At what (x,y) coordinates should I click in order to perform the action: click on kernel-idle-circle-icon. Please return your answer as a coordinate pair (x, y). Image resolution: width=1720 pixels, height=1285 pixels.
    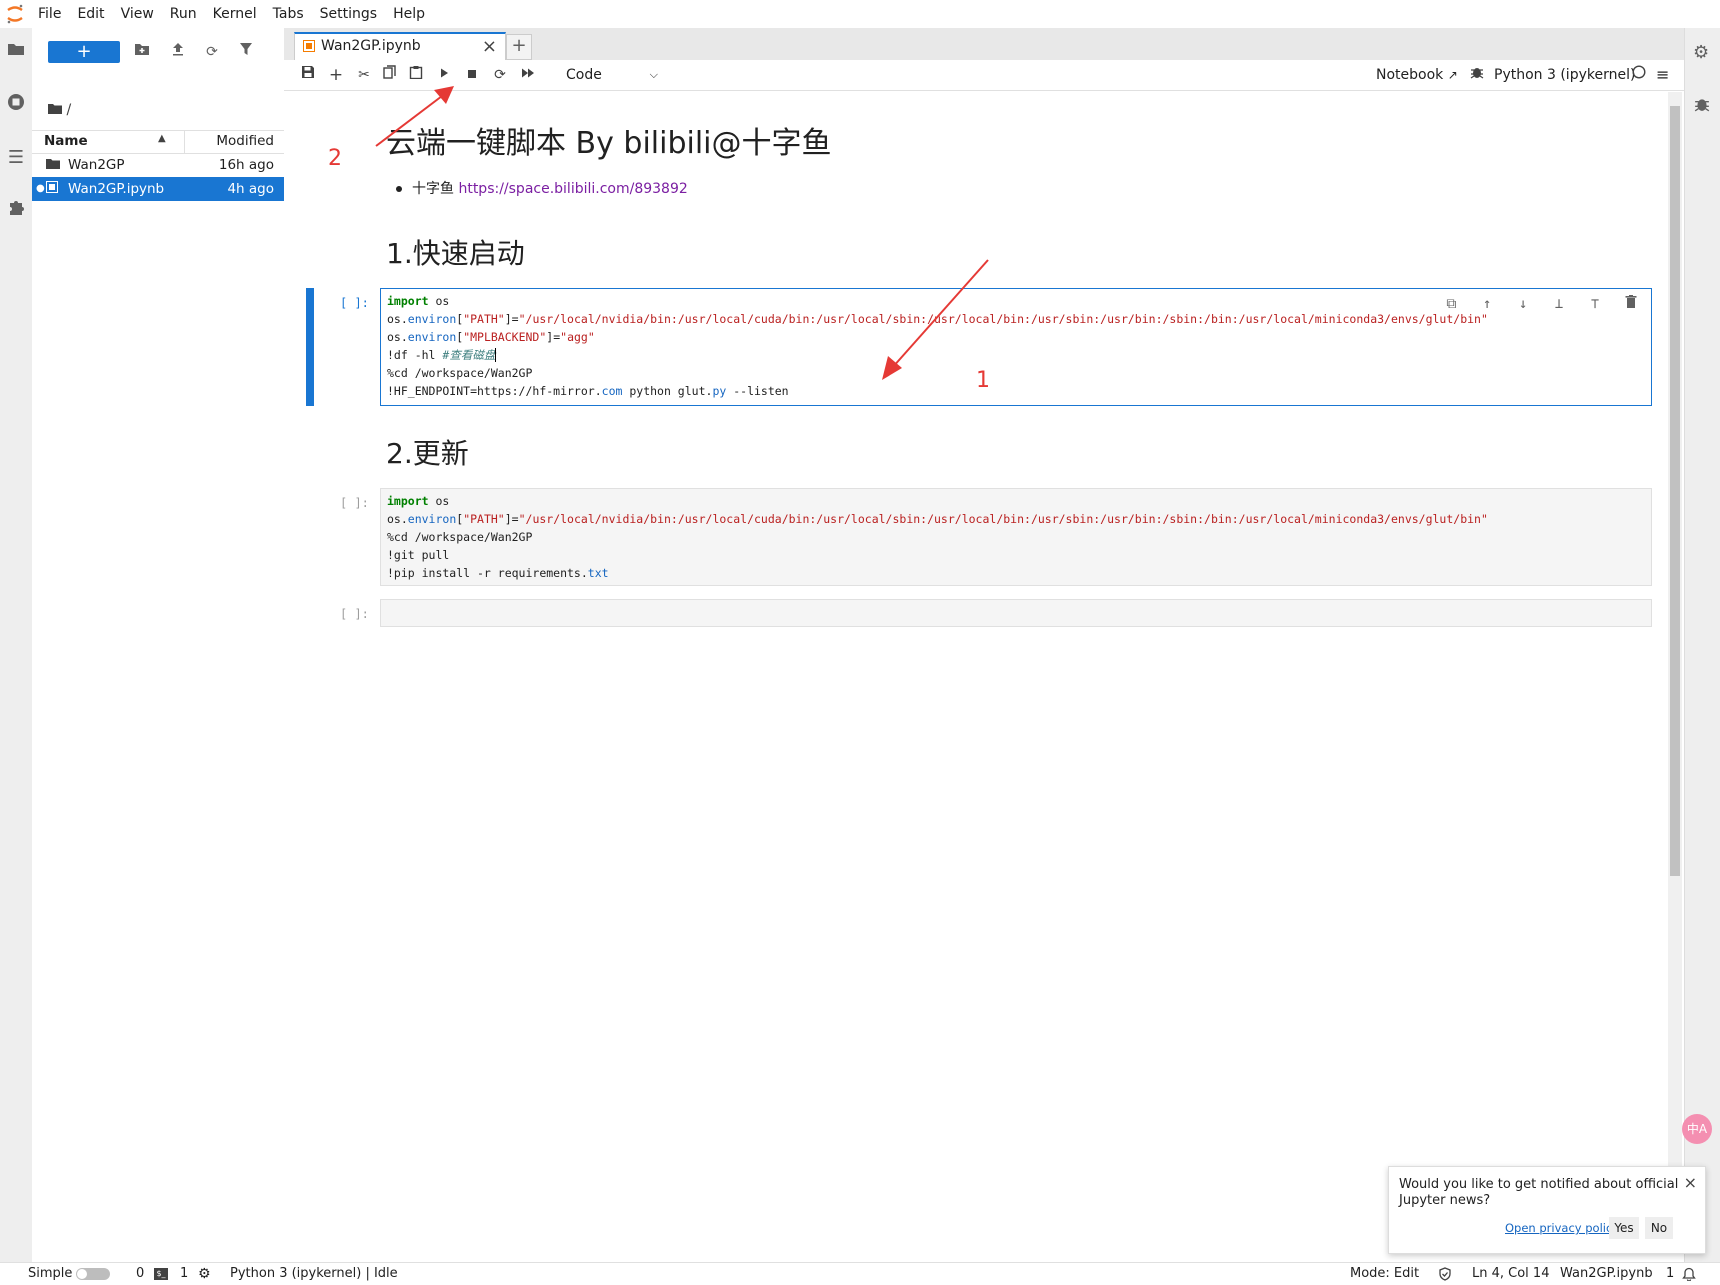
    Looking at the image, I should click on (1639, 75).